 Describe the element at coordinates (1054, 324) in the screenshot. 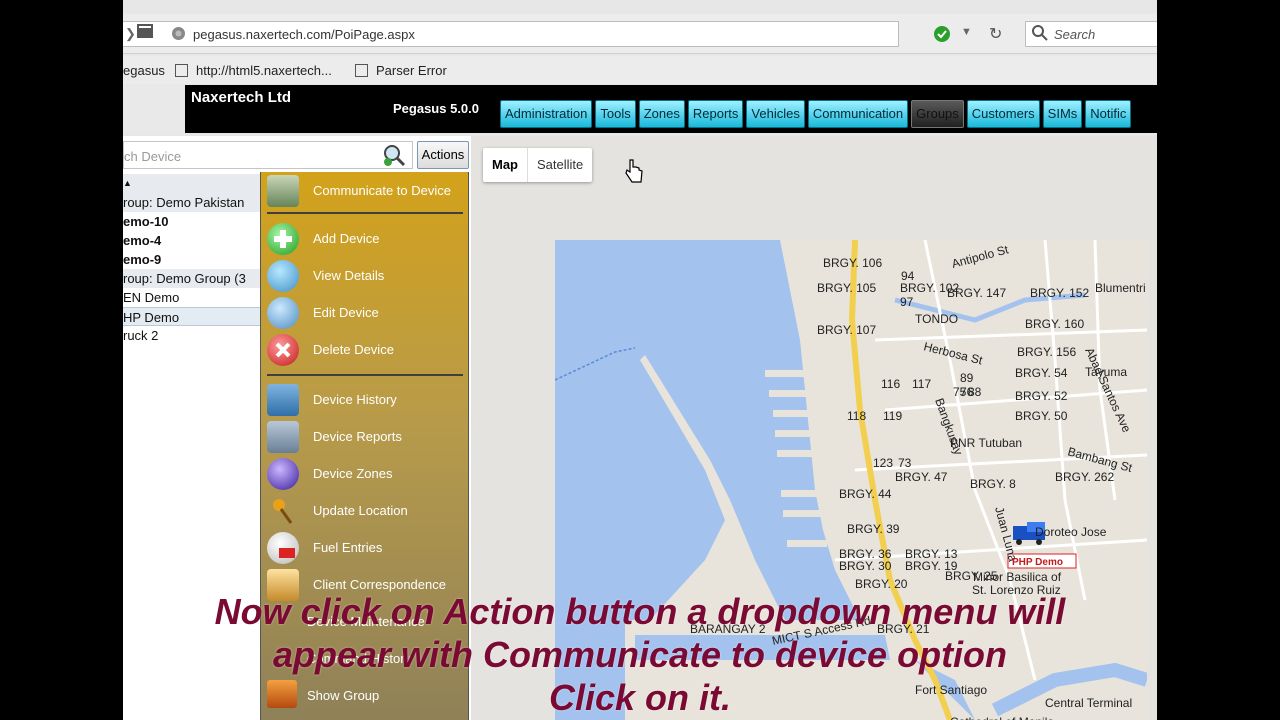

I see `map-label: BRGY. 160` at that location.